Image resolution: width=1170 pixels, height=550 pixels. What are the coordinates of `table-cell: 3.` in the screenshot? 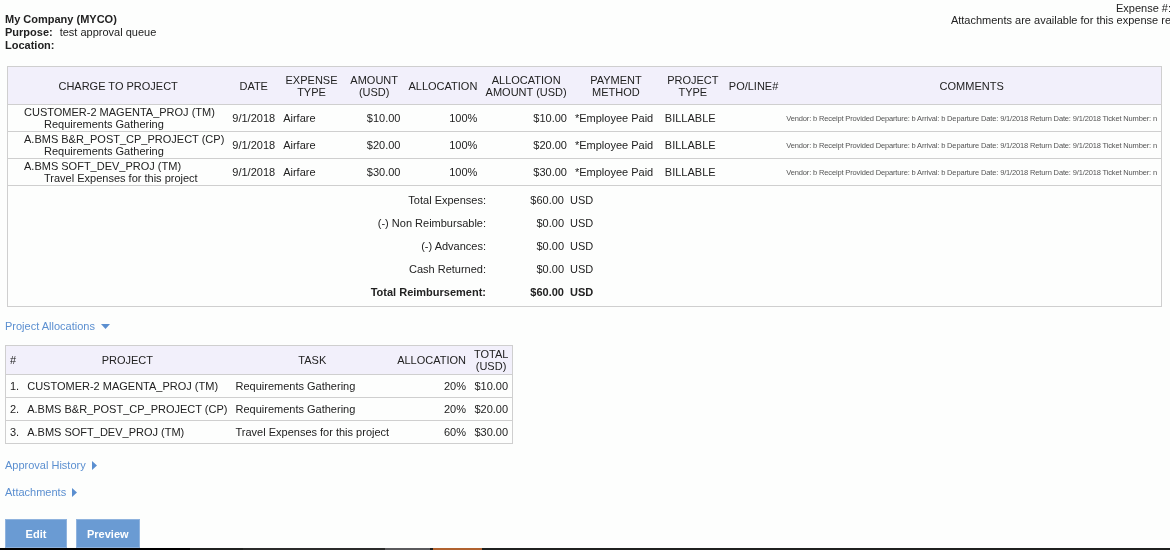 It's located at (14, 432).